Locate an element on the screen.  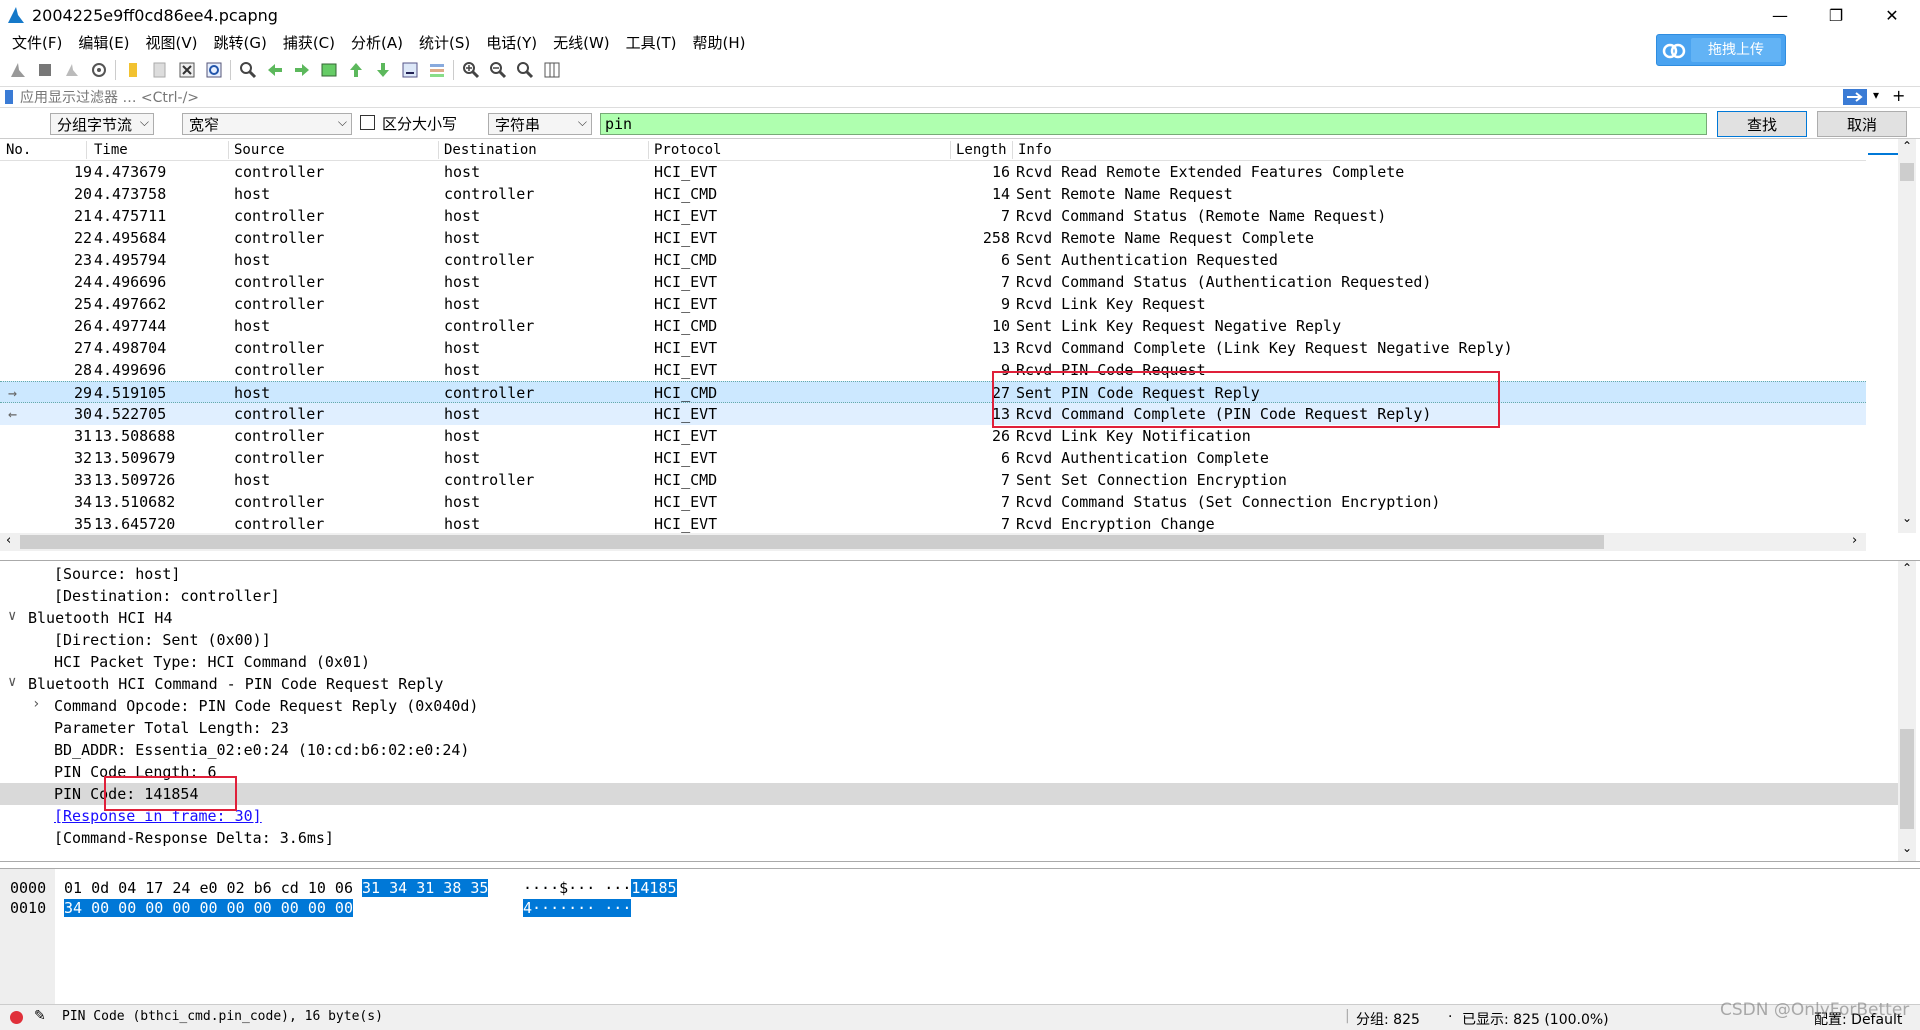
packet-list-hscroll: ‹ › is located at coordinates (933, 542).